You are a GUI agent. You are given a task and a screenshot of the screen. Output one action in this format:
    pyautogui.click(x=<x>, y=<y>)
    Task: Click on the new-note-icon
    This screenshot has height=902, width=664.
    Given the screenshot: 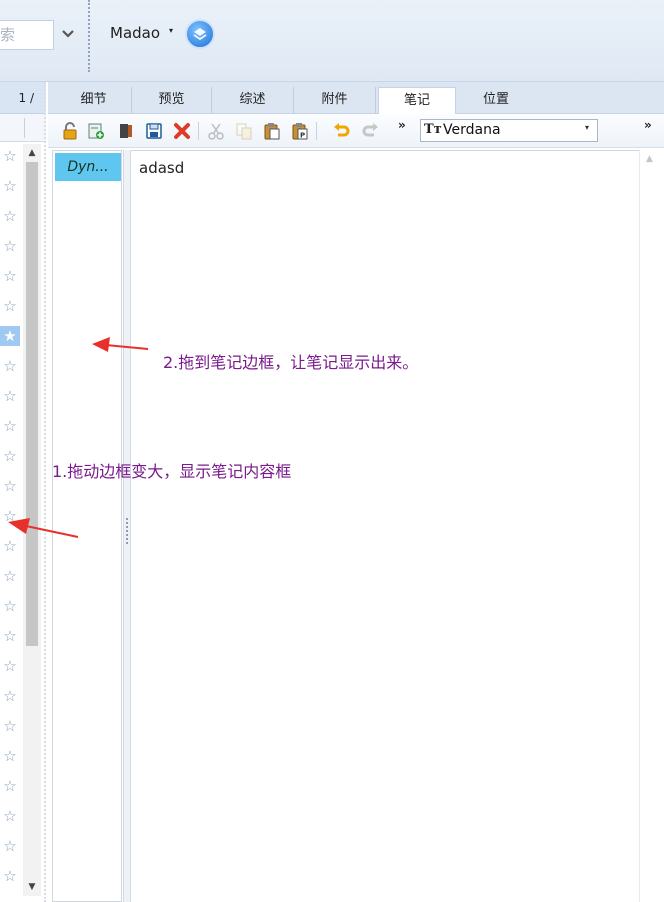 What is the action you would take?
    pyautogui.click(x=96, y=131)
    